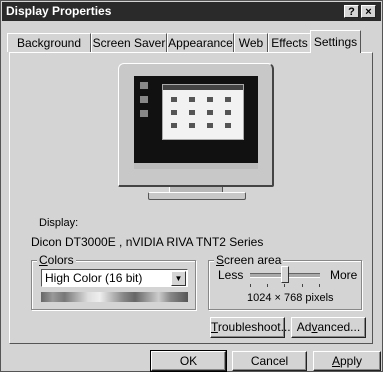 This screenshot has height=374, width=390. I want to click on colors-select: High Color (16 bit) ▼, so click(114, 278).